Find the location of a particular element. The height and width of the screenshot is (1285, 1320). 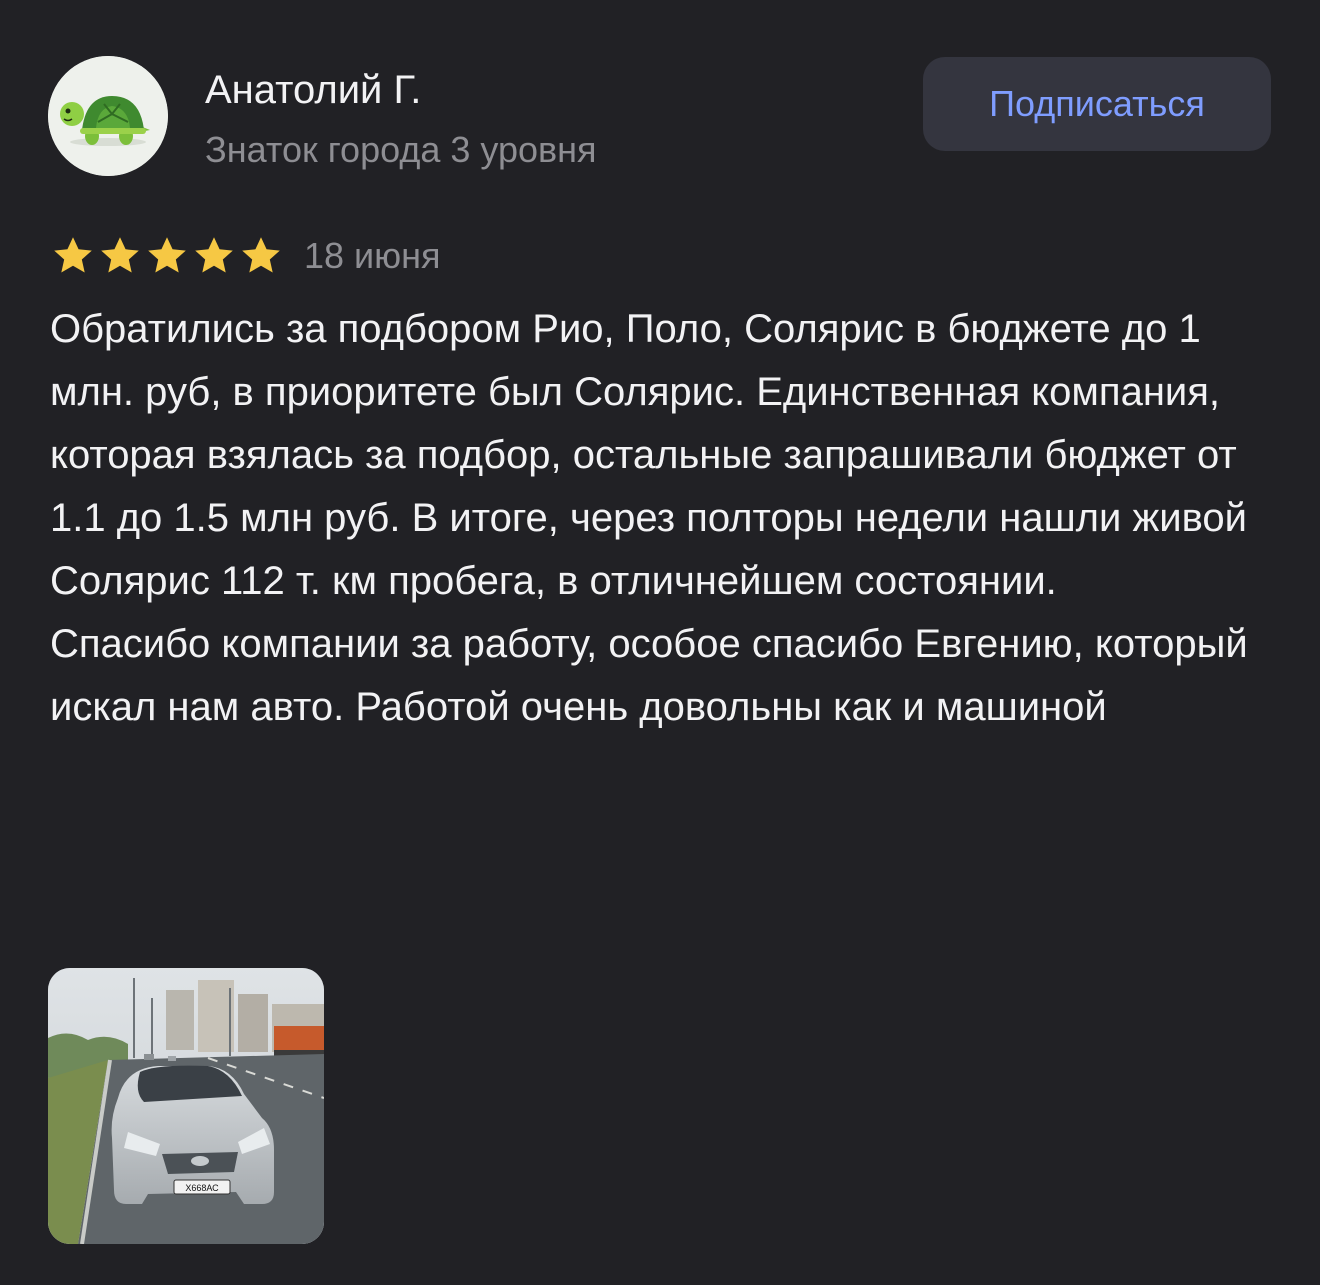

rating-row: 18 июня is located at coordinates (245, 256).